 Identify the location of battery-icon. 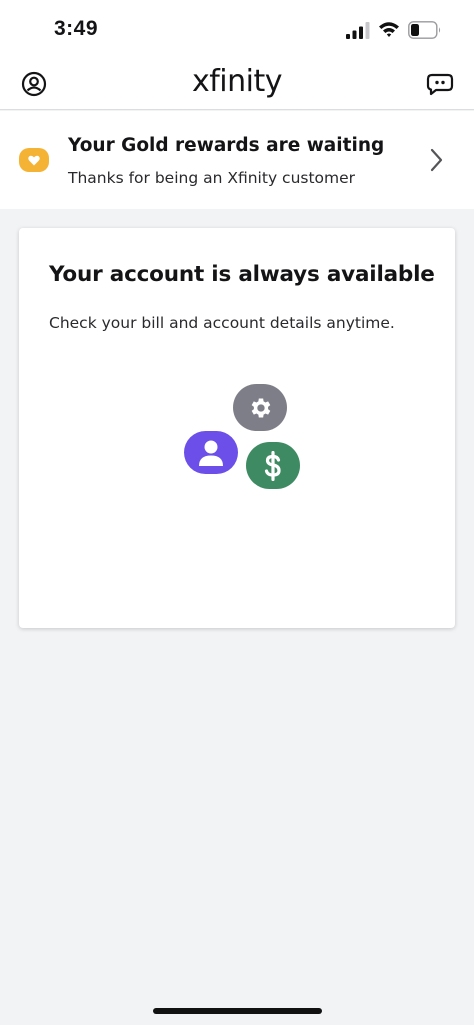
(424, 30).